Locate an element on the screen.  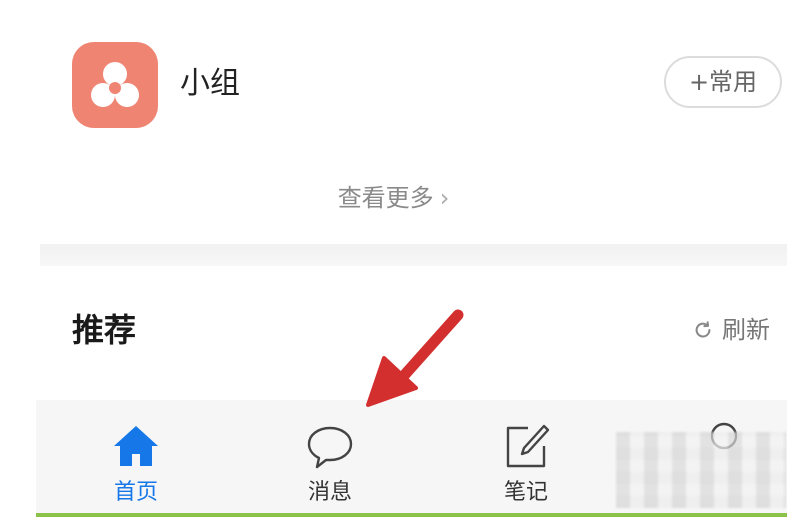
group-logo-icon is located at coordinates (115, 84).